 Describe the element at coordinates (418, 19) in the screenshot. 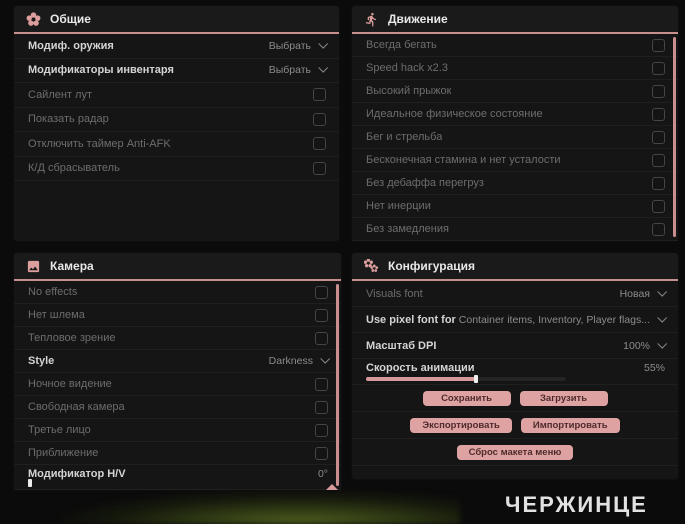

I see `panel-title: Движение` at that location.